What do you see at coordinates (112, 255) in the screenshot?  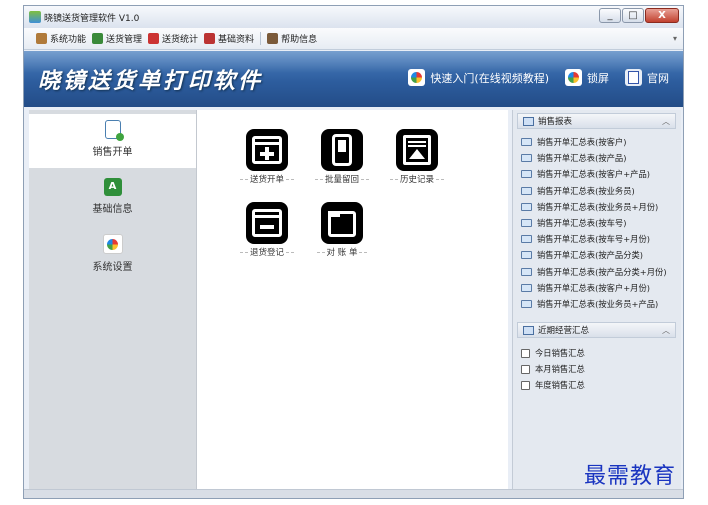 I see `nav-system-settings: 系统设置` at bounding box center [112, 255].